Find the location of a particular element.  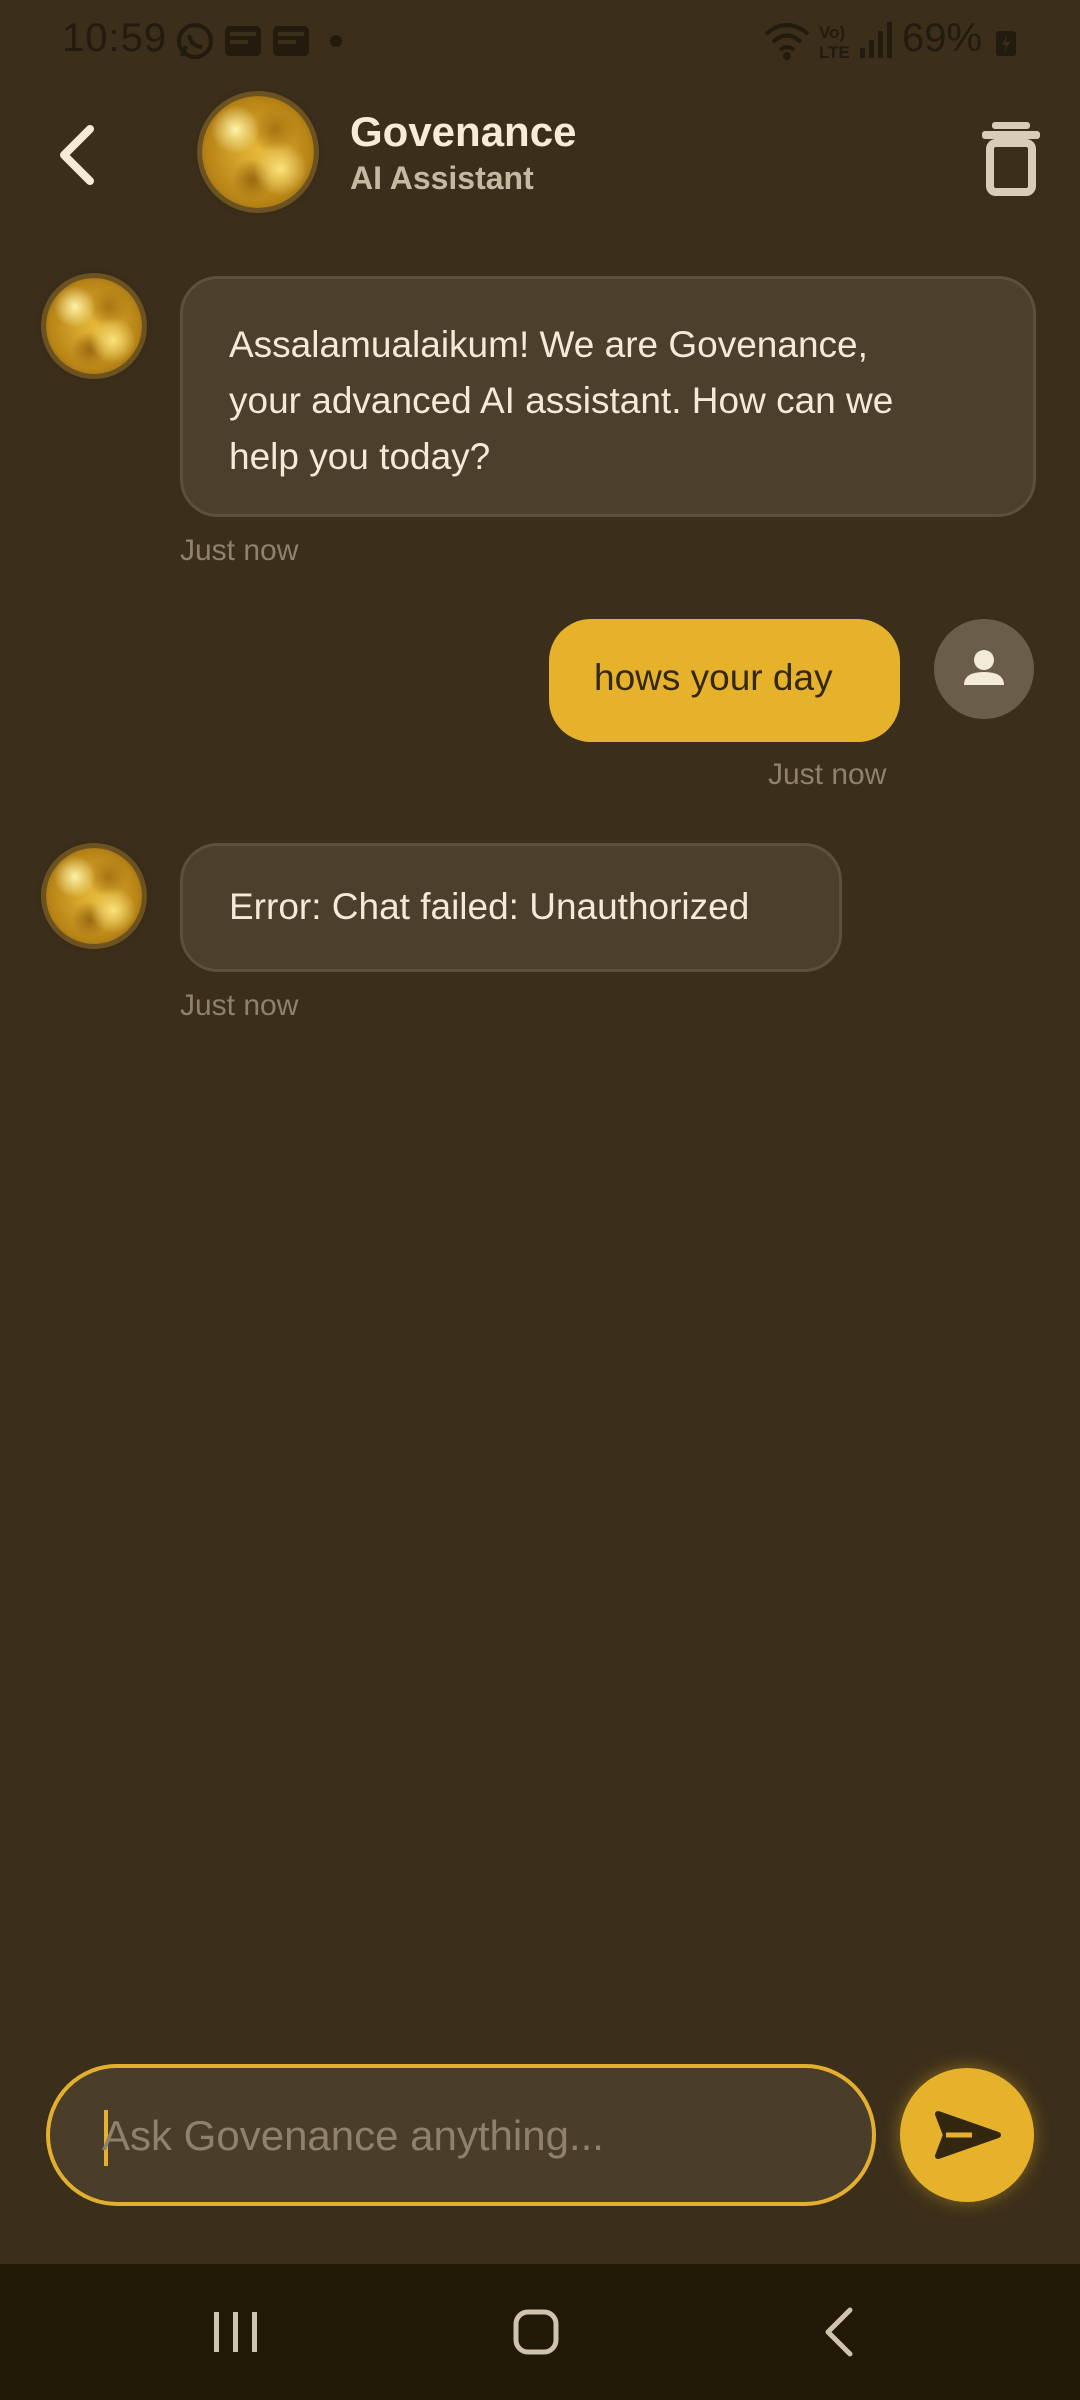

back-arrow-icon is located at coordinates (80, 155).